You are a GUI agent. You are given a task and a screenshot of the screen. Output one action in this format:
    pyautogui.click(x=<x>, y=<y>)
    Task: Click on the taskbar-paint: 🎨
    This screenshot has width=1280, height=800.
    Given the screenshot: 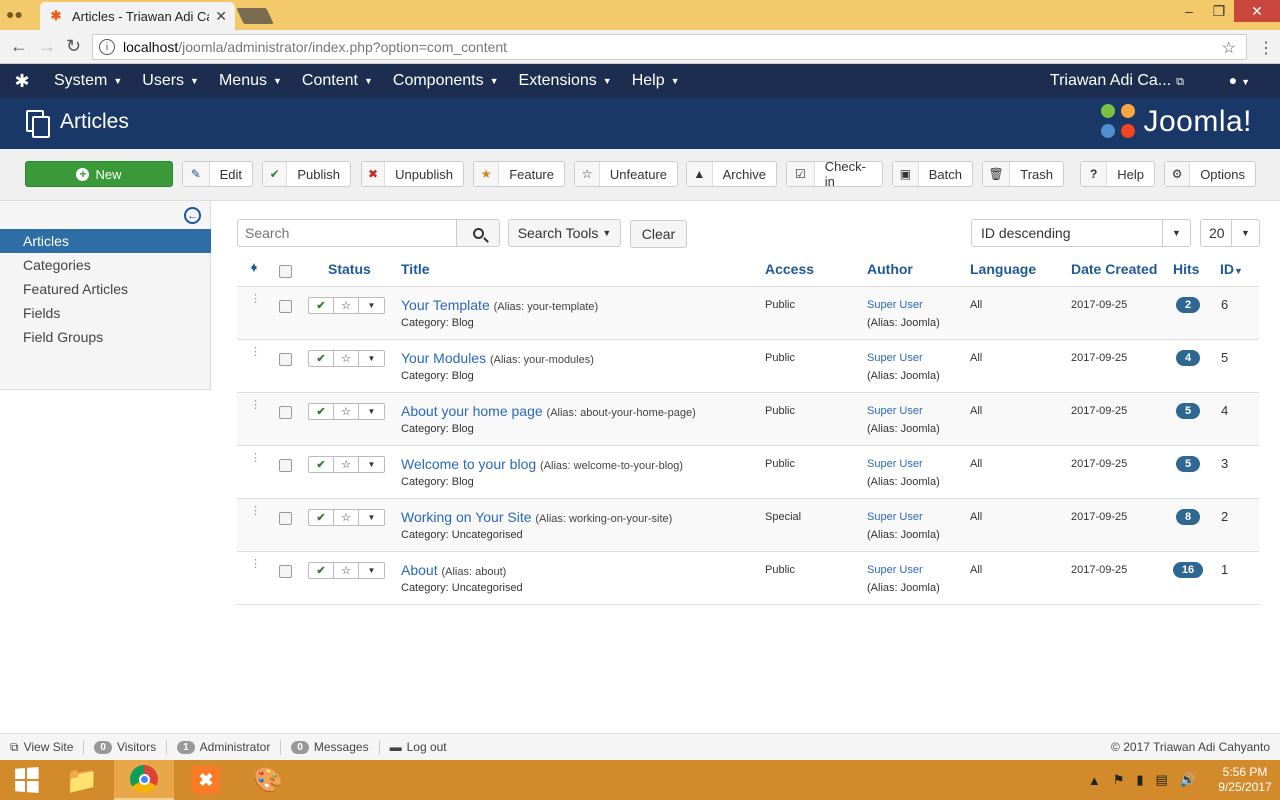 What is the action you would take?
    pyautogui.click(x=268, y=780)
    